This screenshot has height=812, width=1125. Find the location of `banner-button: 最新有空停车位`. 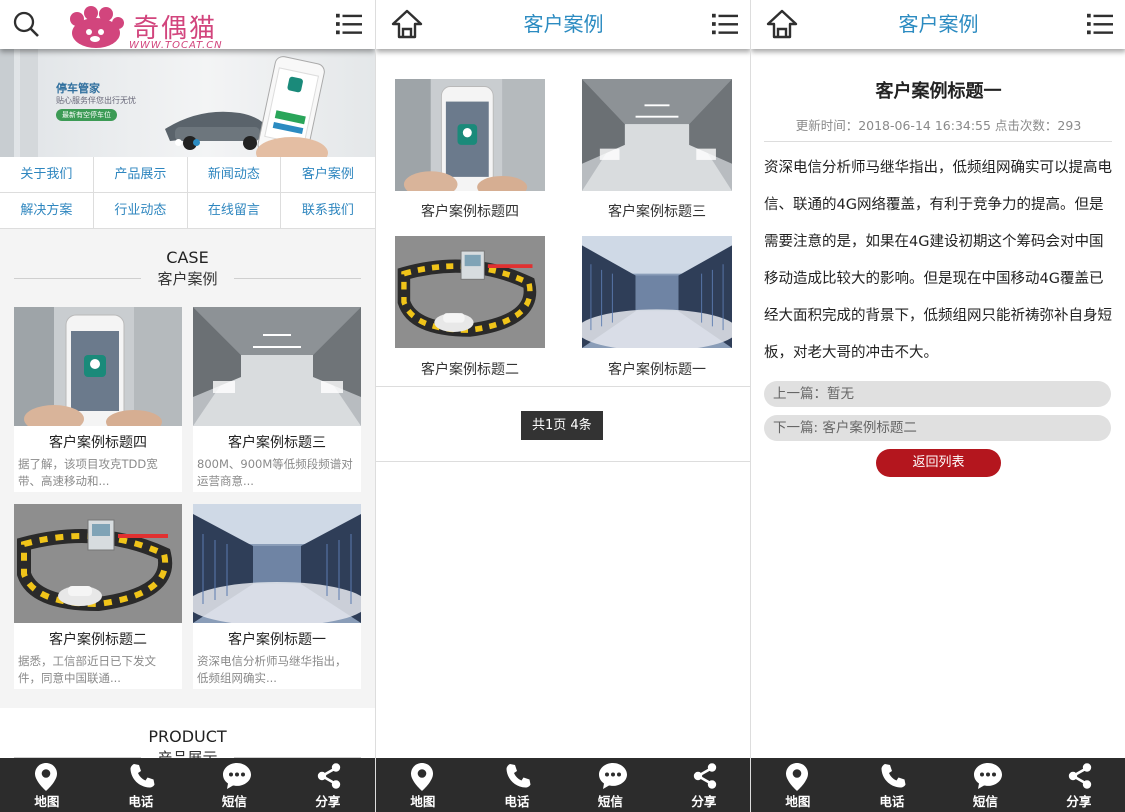

banner-button: 最新有空停车位 is located at coordinates (86, 115).